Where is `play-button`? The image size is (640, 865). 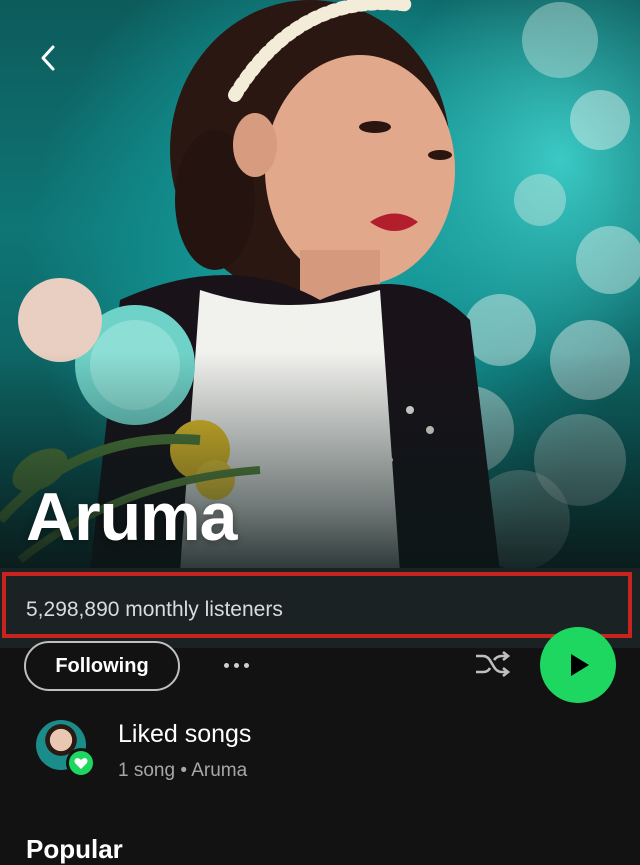 play-button is located at coordinates (578, 665).